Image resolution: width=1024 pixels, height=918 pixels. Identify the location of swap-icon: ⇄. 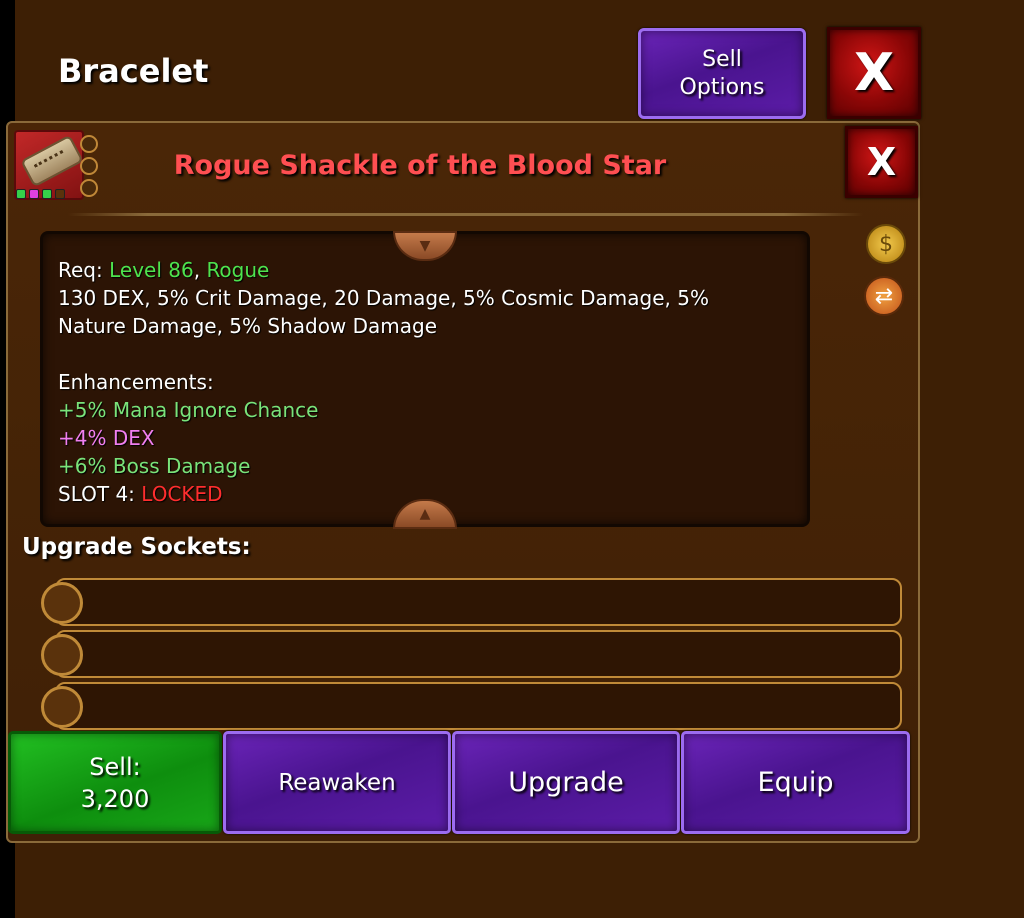
(884, 296).